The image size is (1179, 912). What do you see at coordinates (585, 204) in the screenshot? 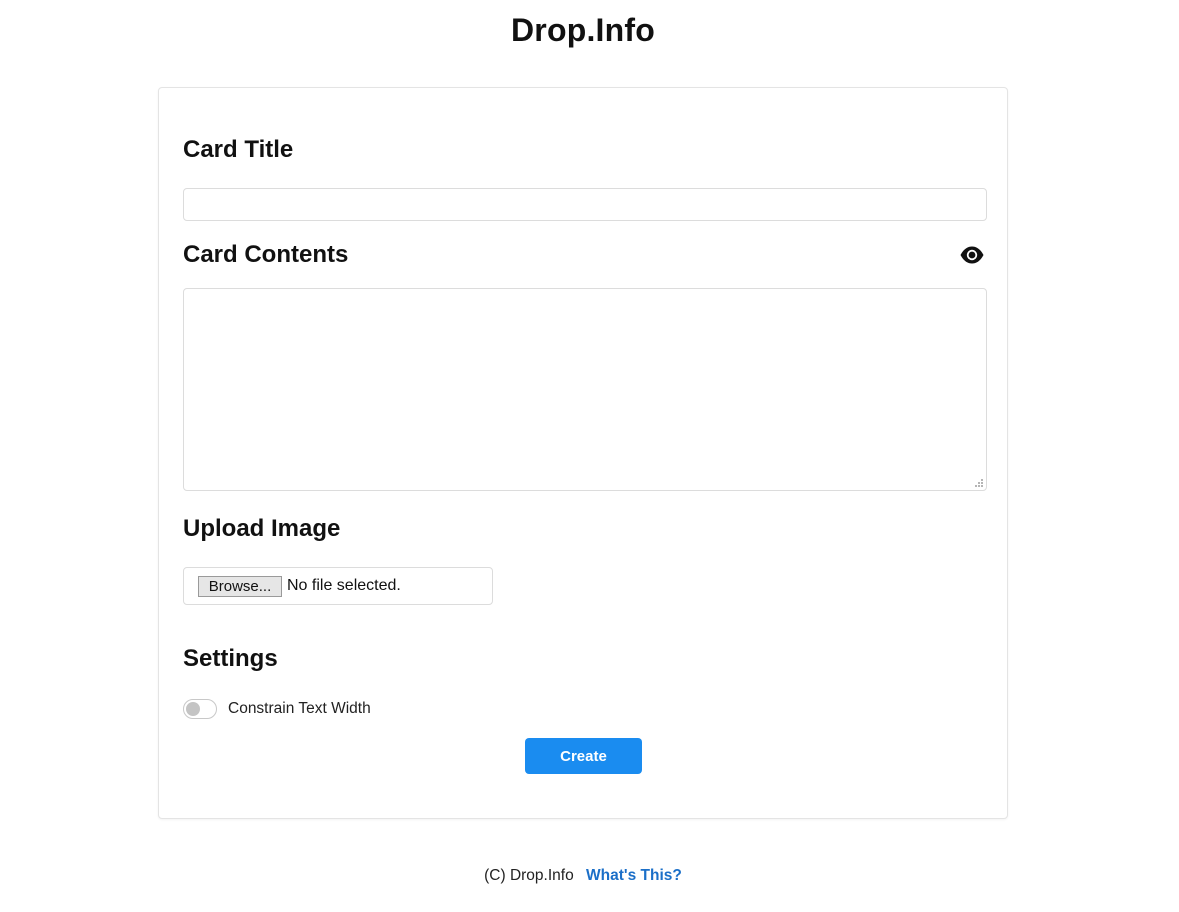
I see `card-title-input` at bounding box center [585, 204].